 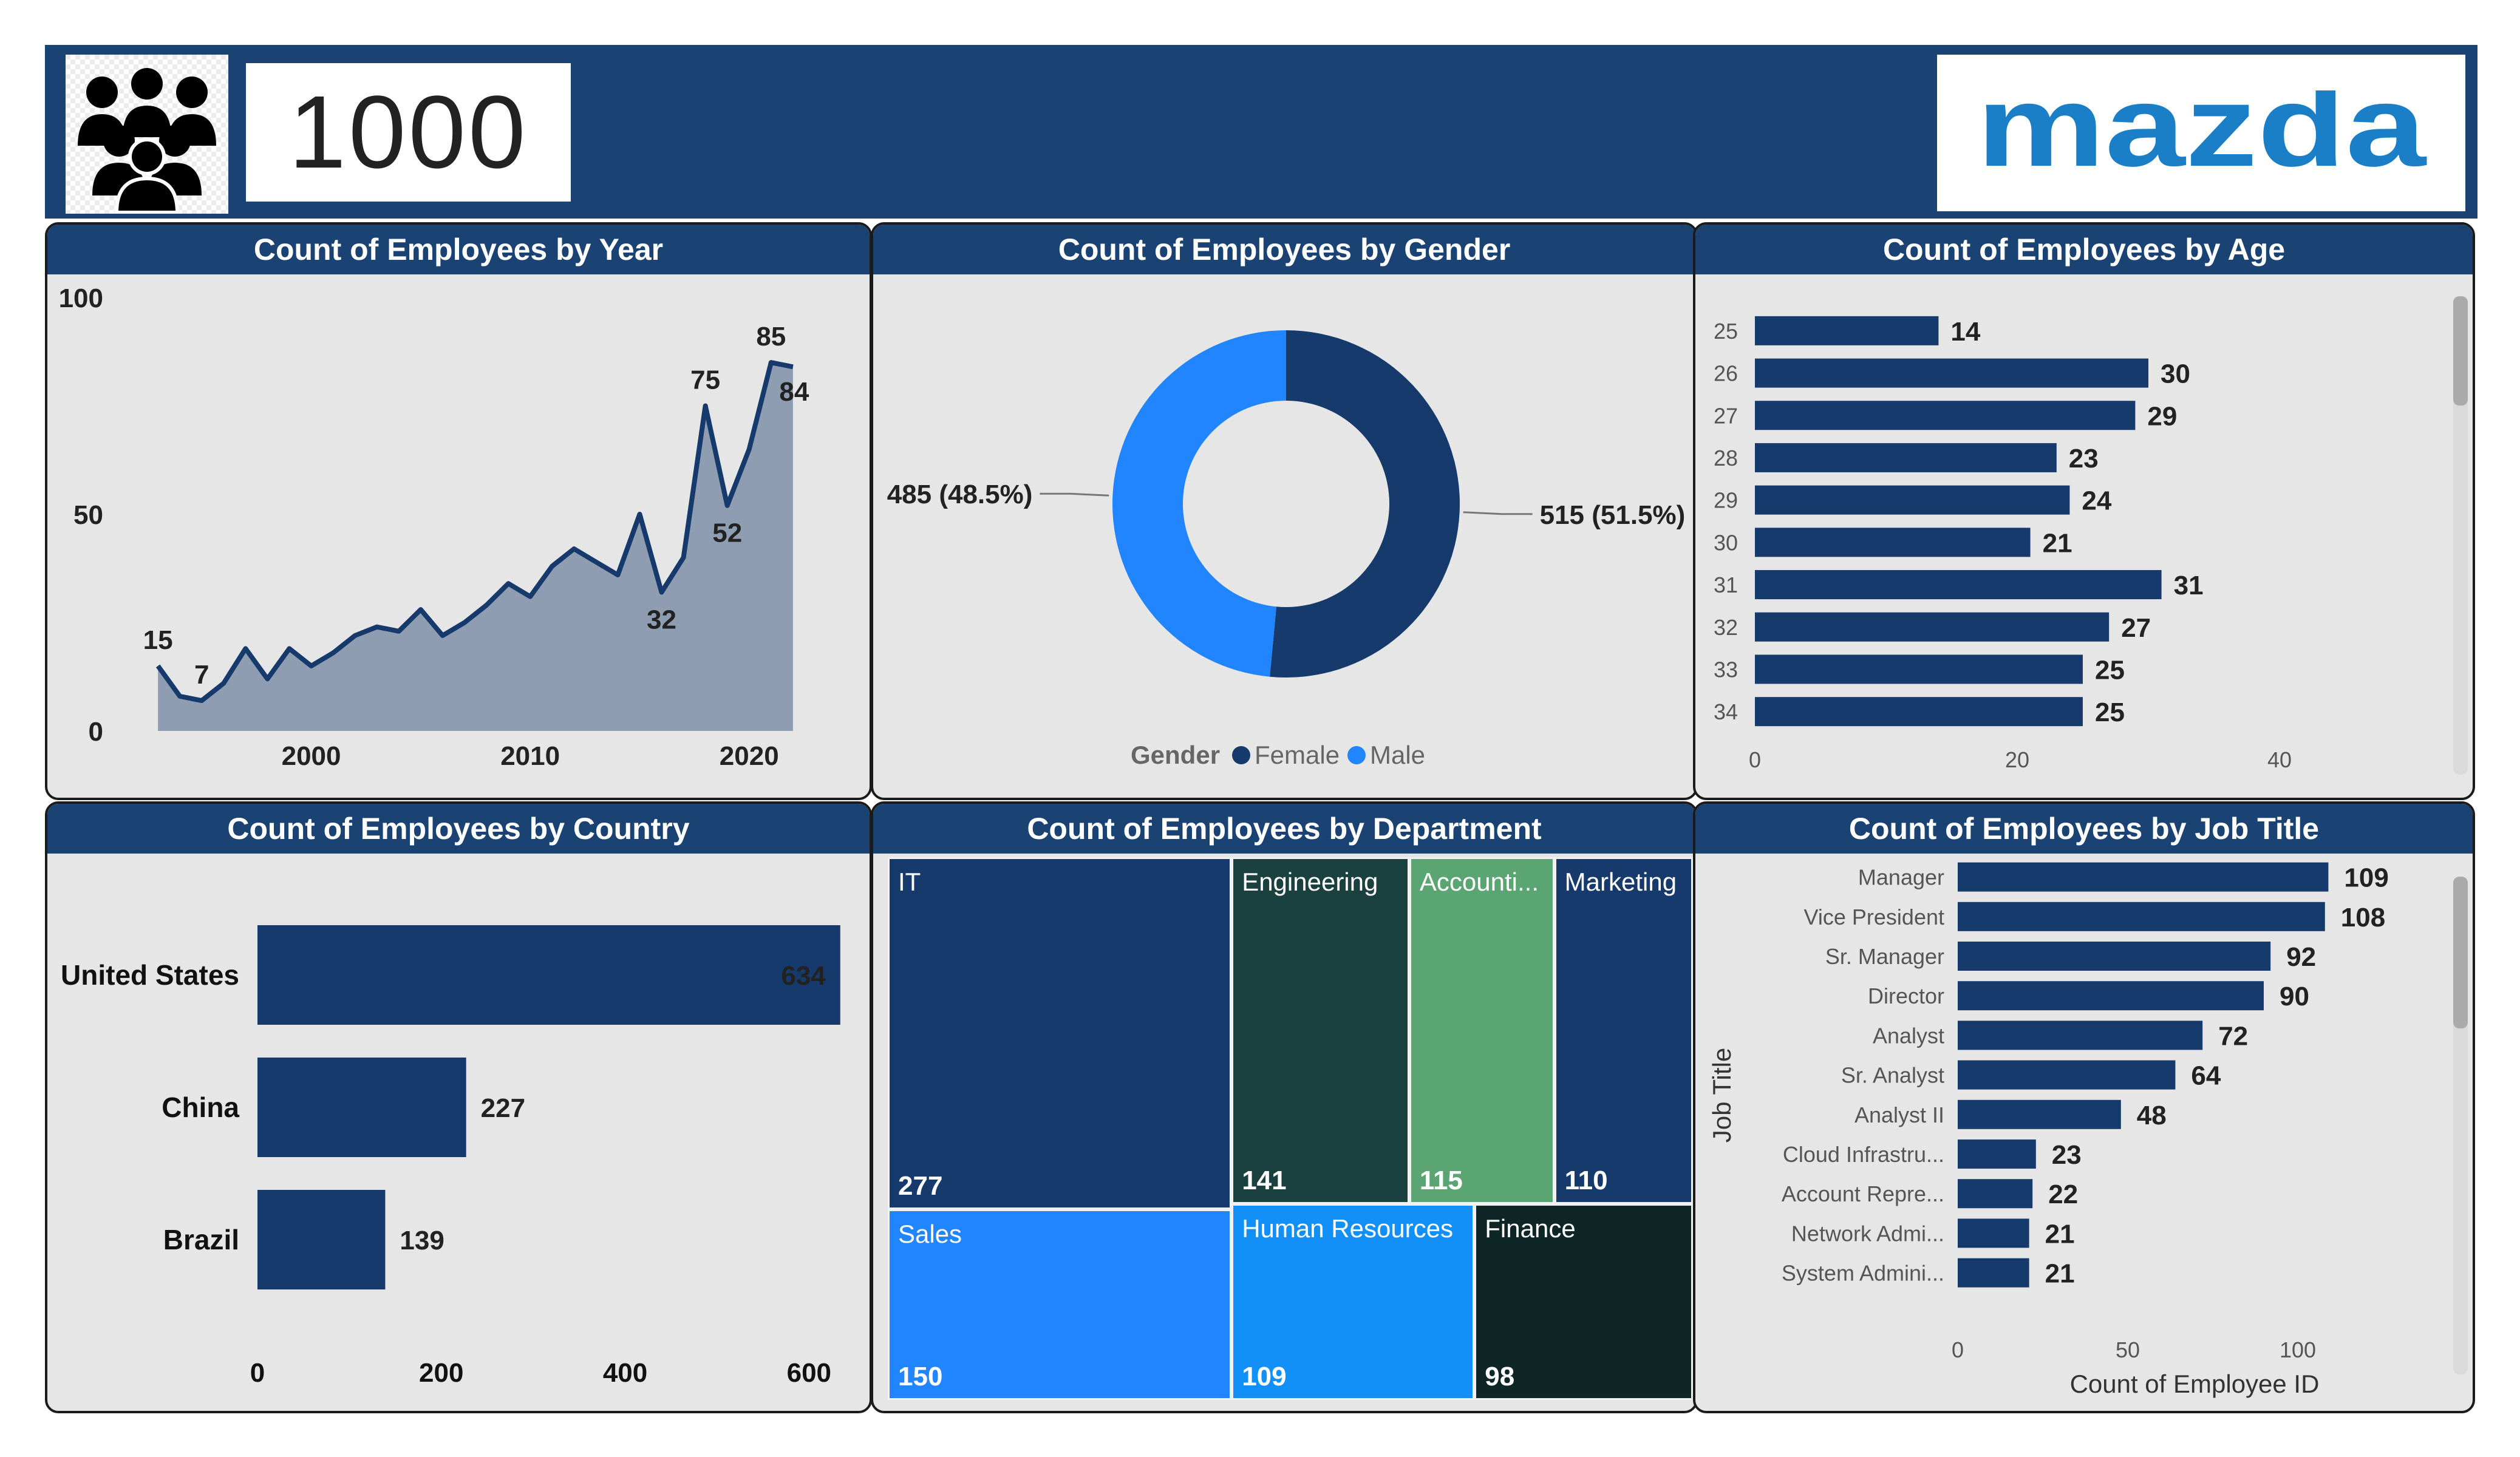 What do you see at coordinates (1365, 504) in the screenshot?
I see `donut-slice-female` at bounding box center [1365, 504].